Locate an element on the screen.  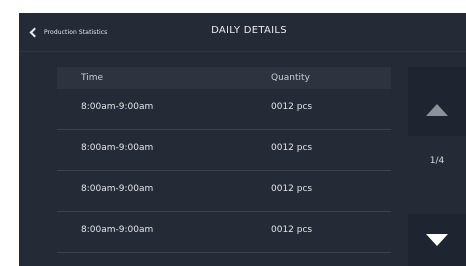
back-label: Production Statistics is located at coordinates (76, 32).